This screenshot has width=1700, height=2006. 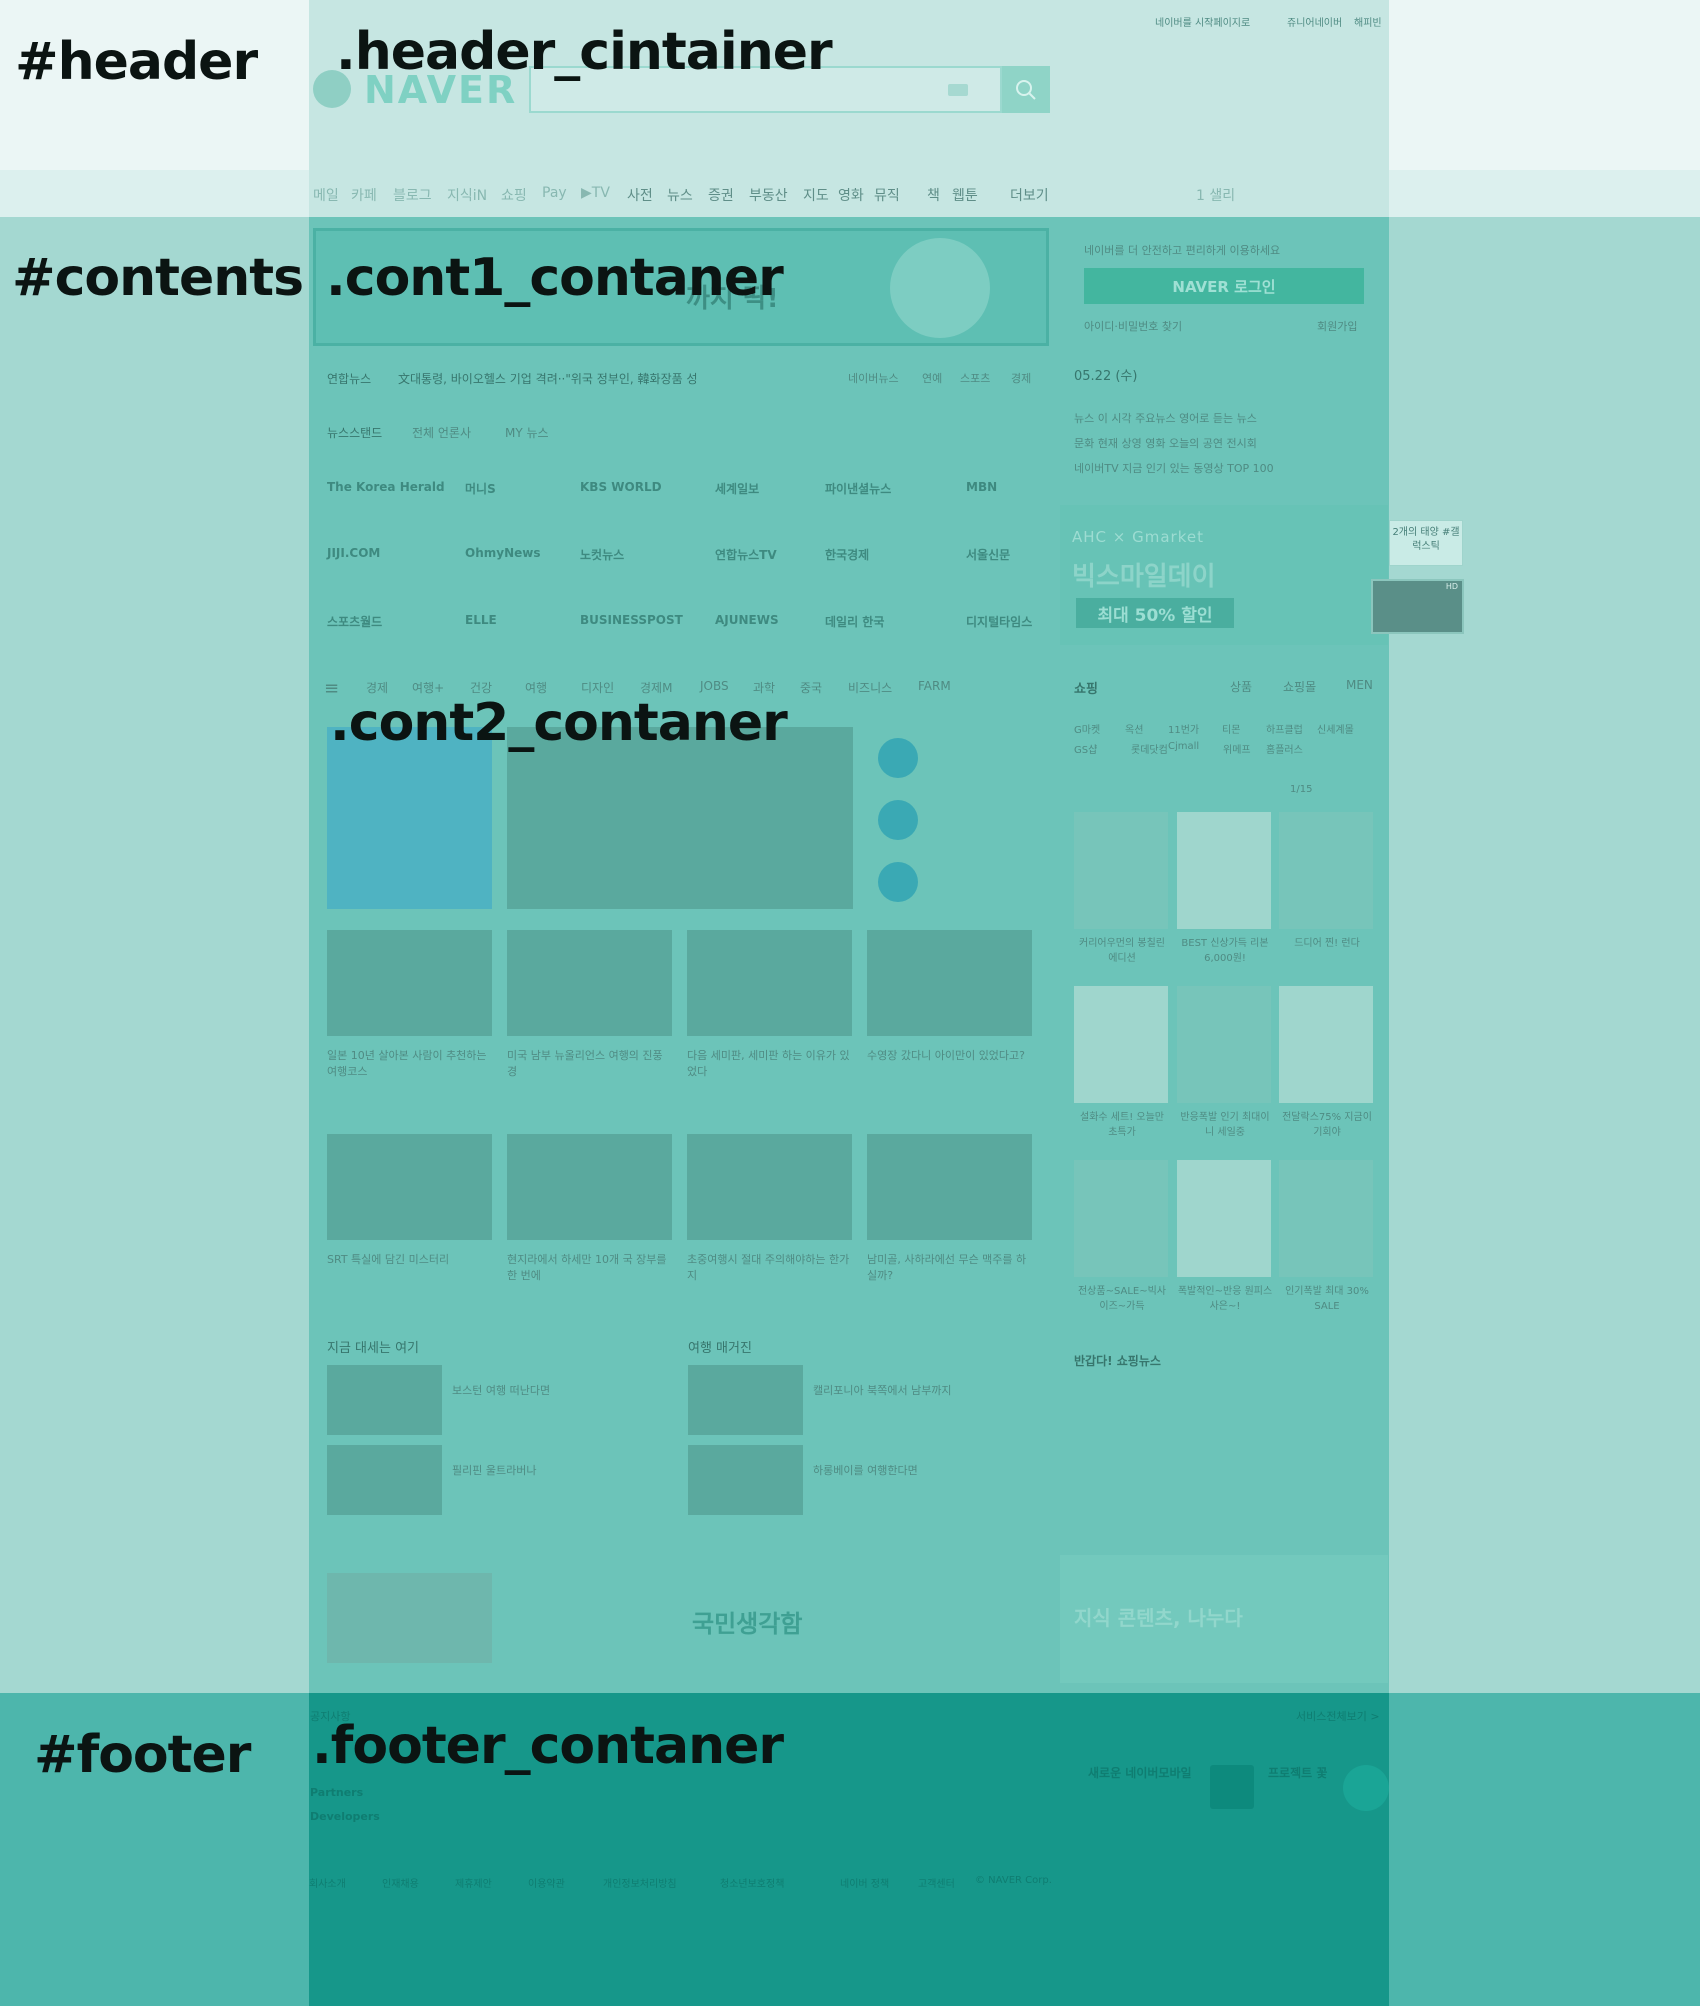 I want to click on weather-widget: 1 샐리, so click(x=1215, y=195).